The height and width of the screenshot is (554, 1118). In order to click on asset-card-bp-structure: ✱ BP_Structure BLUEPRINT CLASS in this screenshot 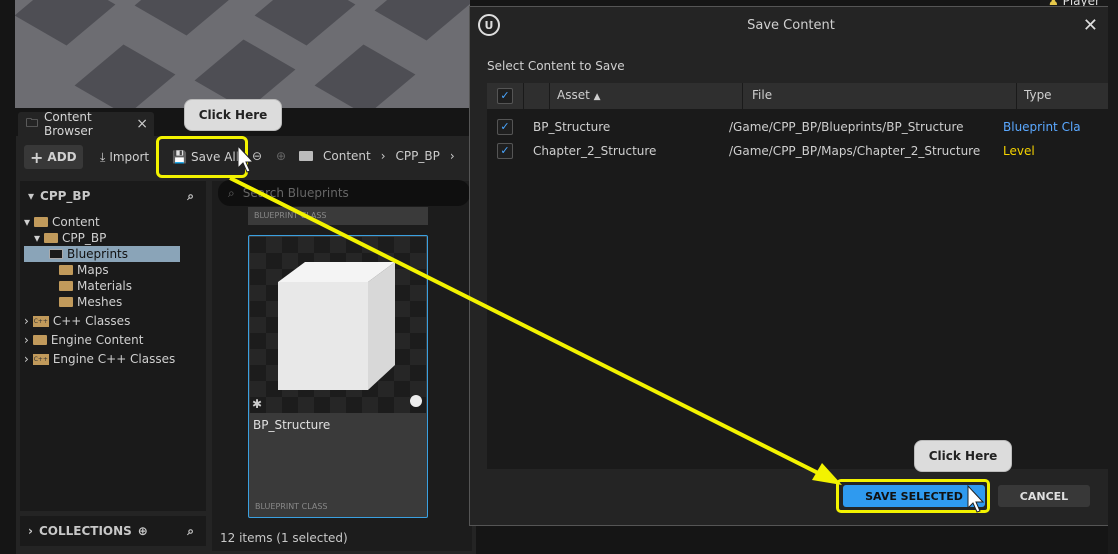, I will do `click(338, 376)`.